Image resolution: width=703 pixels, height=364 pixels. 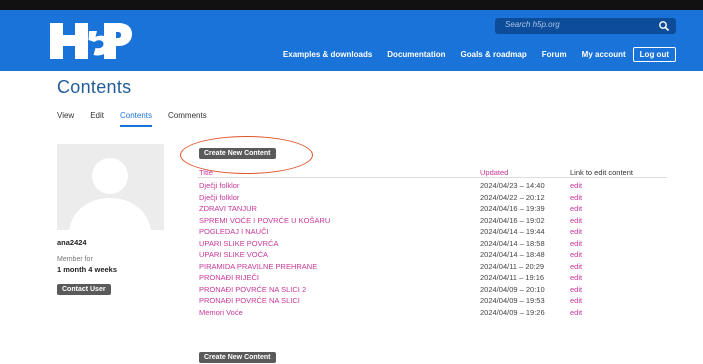 I want to click on content-updated: 2024/04/22 – 20:12, so click(x=512, y=197).